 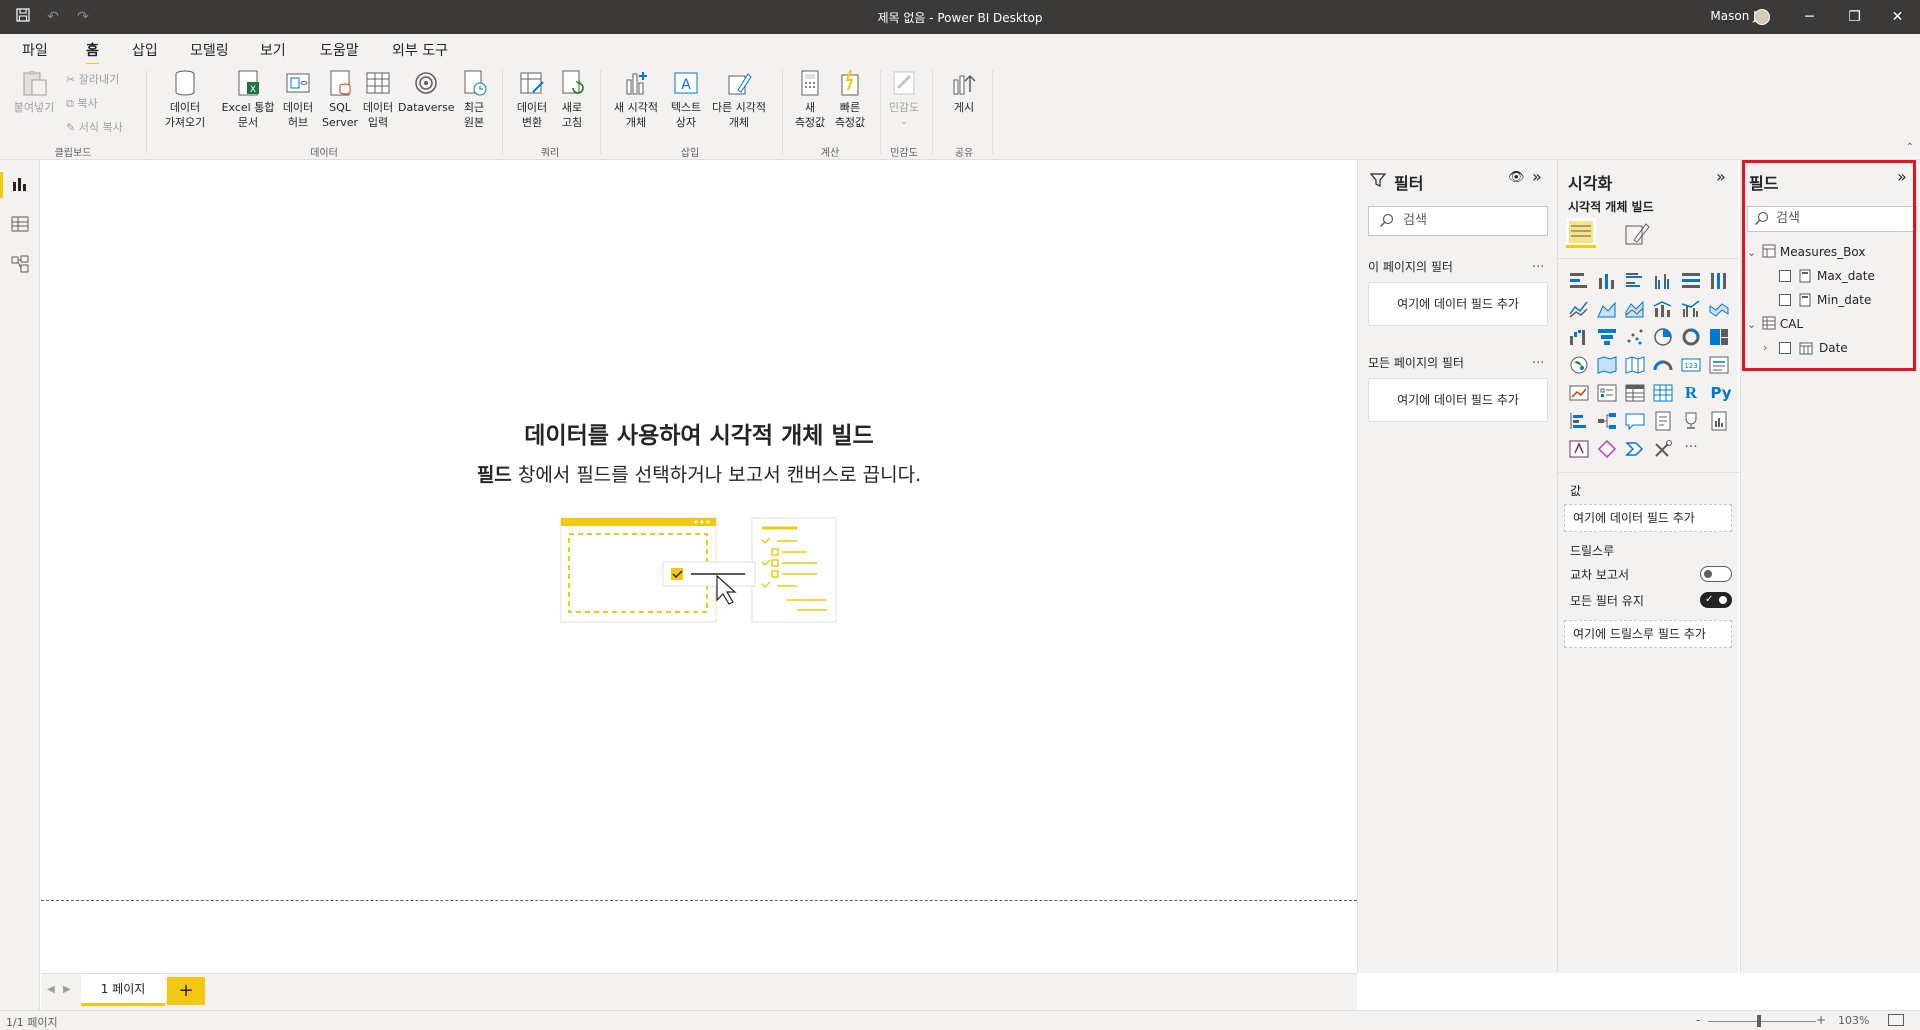 What do you see at coordinates (1458, 400) in the screenshot?
I see `all-pages-filter-dropzone: 여기에 데이터 필드 추가` at bounding box center [1458, 400].